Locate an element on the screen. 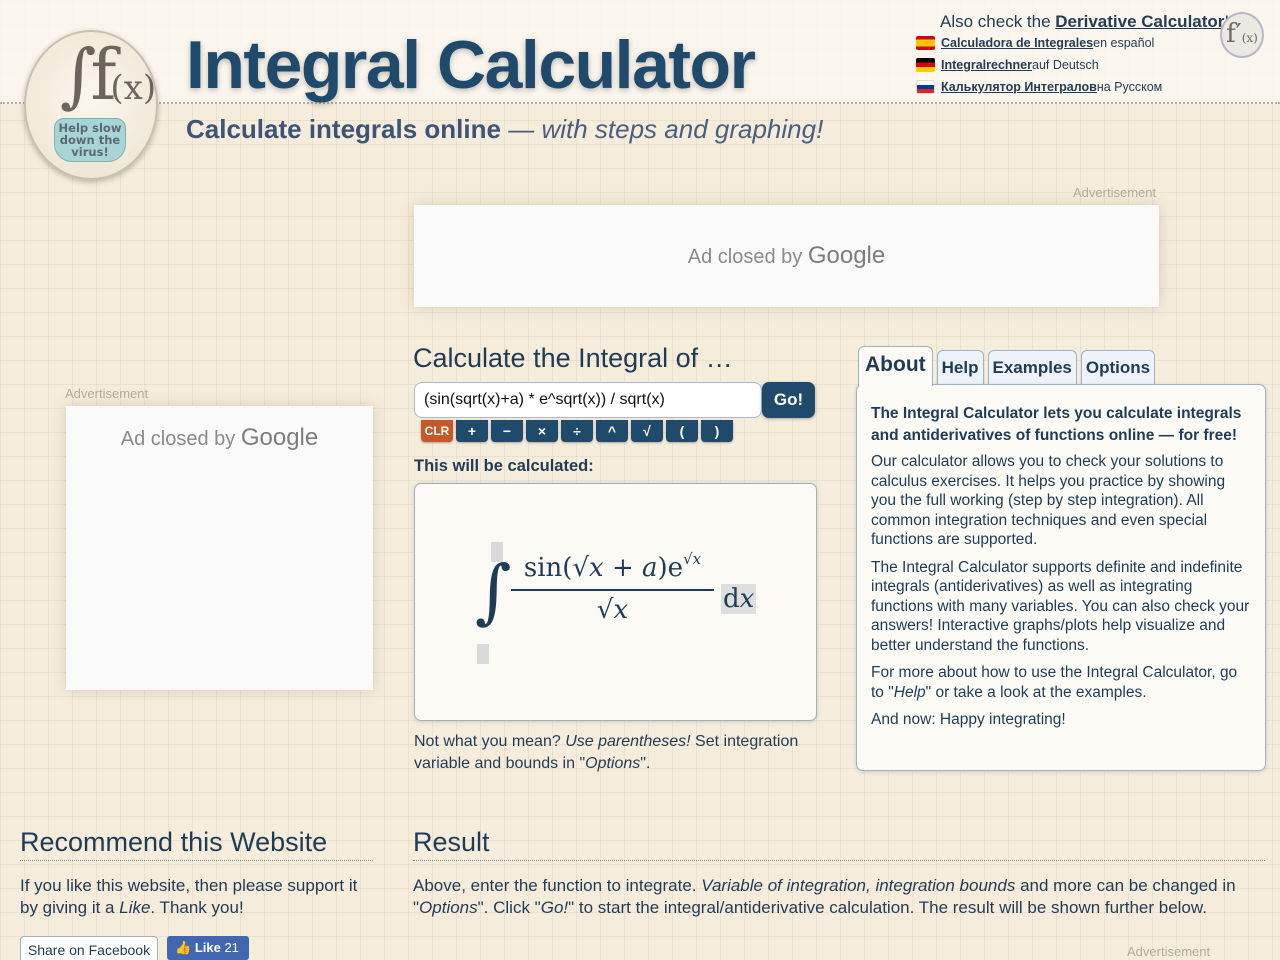 This screenshot has width=1280, height=960. russian-link: Калькулятор Интегралов is located at coordinates (1019, 87).